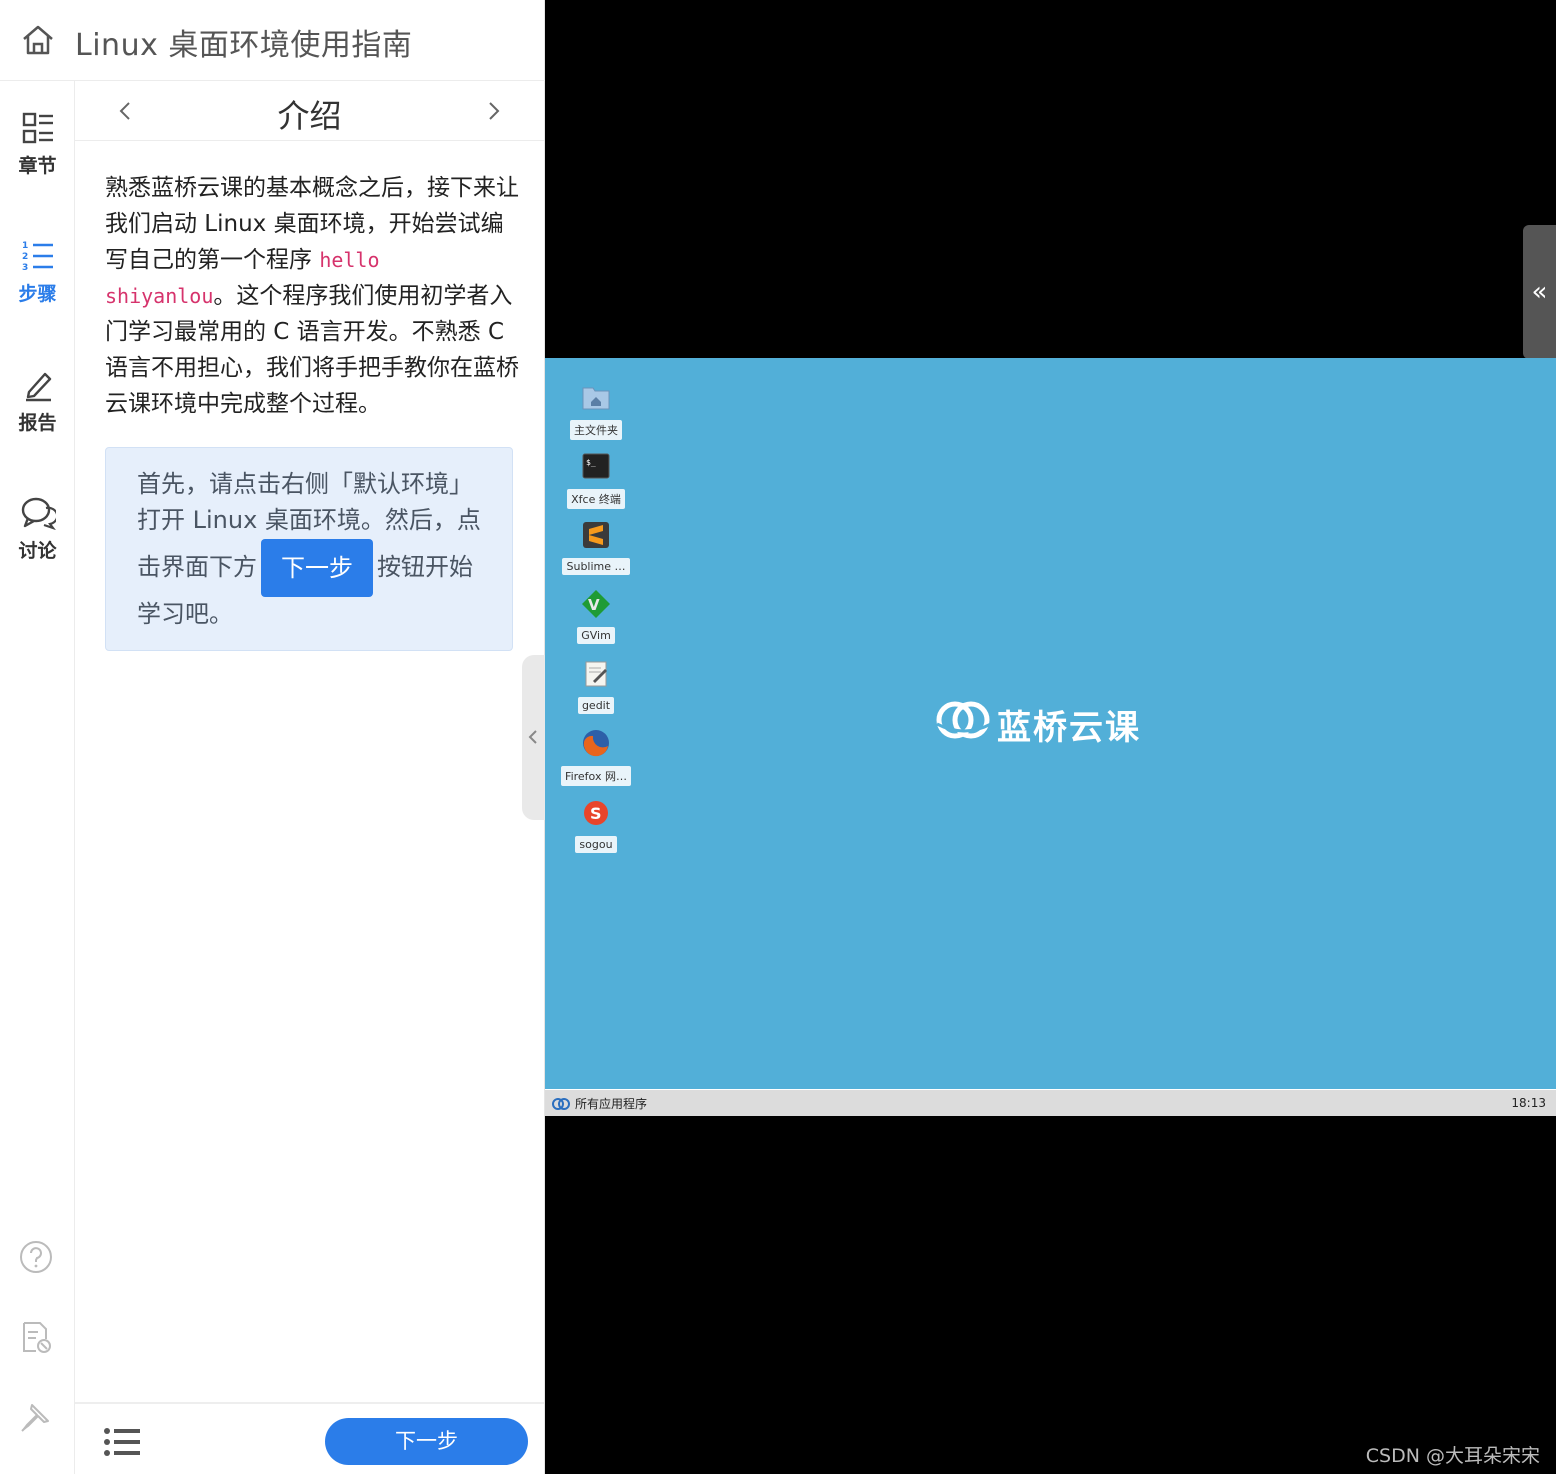 This screenshot has width=1556, height=1474. I want to click on desktop-icon-label: GVim, so click(596, 635).